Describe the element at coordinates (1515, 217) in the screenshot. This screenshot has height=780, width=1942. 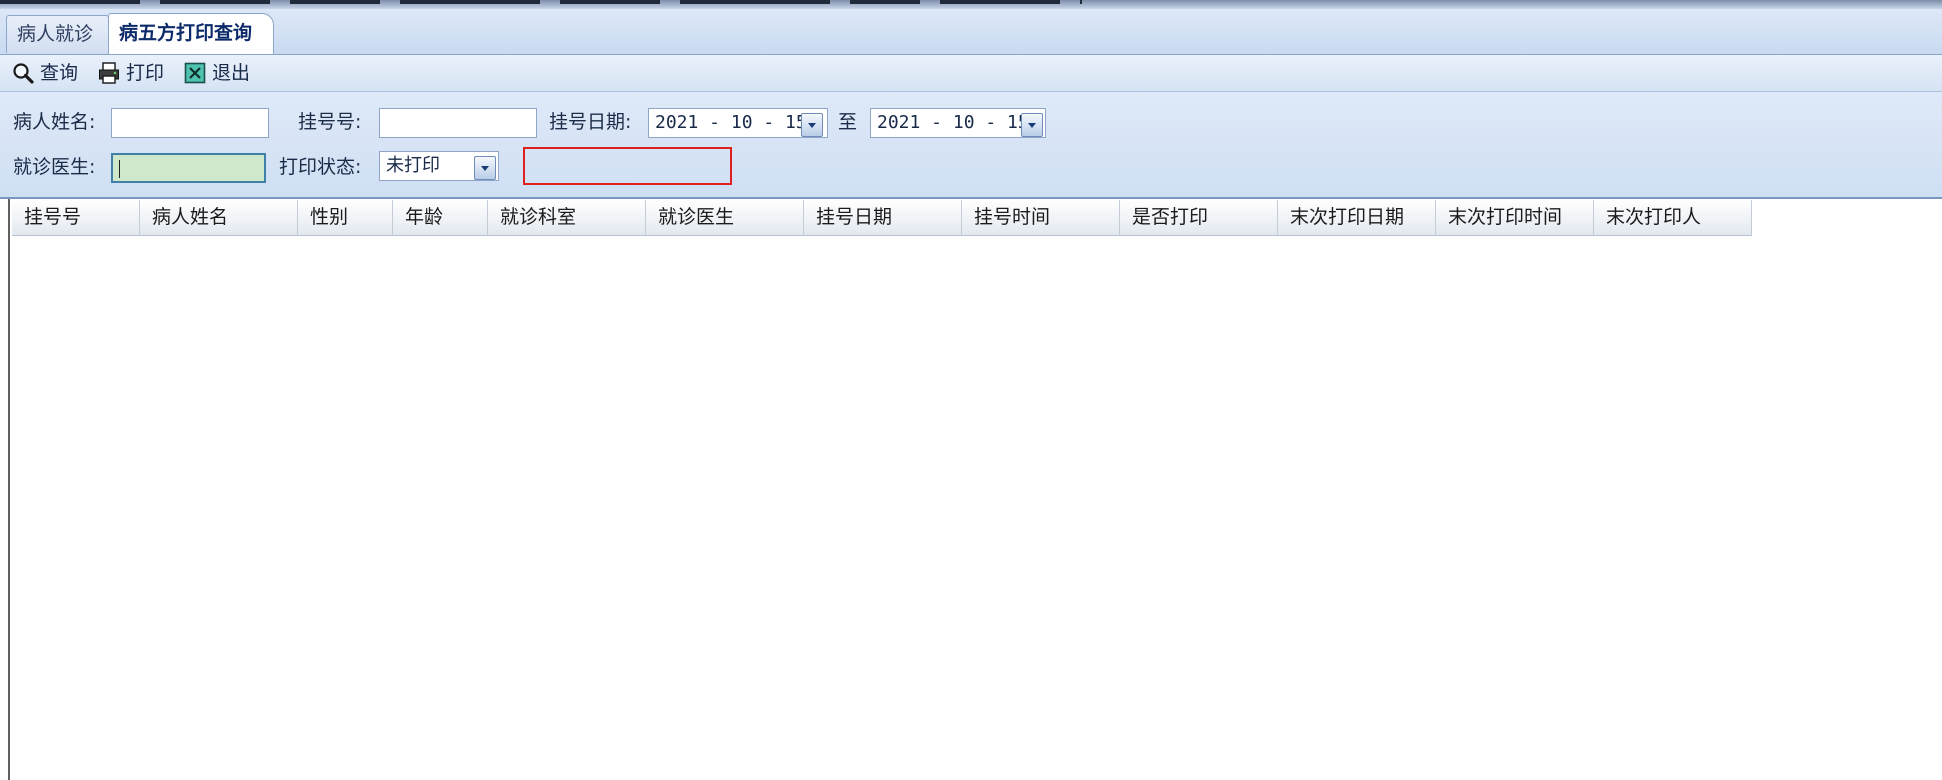
I see `column-header: 末次打印时间` at that location.